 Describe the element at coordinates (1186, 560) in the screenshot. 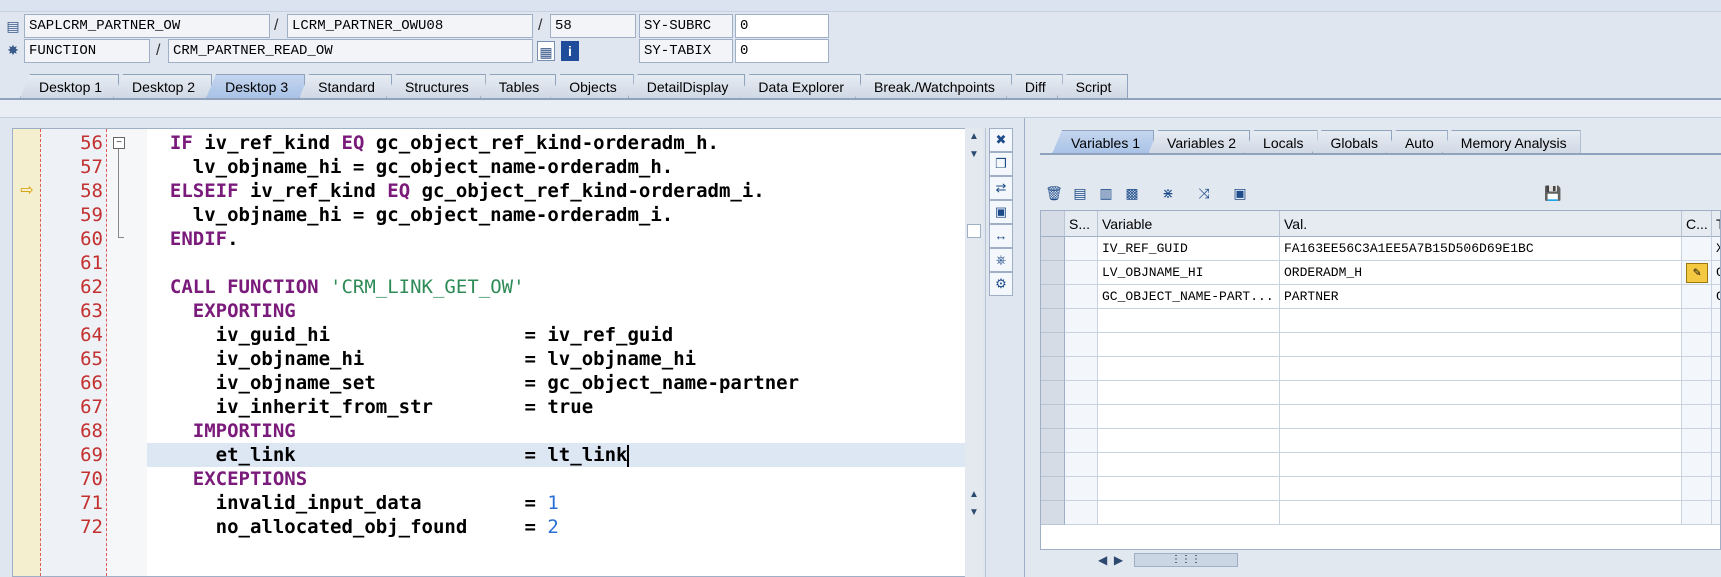

I see `horizontal-scroll-thumb: ⋮⋮⋮` at that location.